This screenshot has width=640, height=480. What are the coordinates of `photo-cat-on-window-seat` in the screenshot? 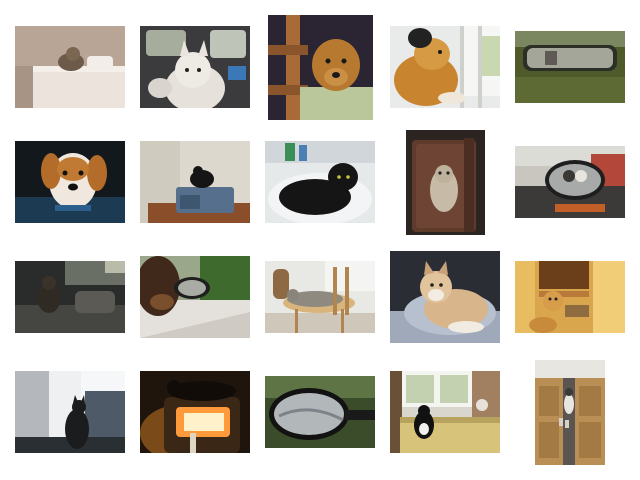 It's located at (445, 412).